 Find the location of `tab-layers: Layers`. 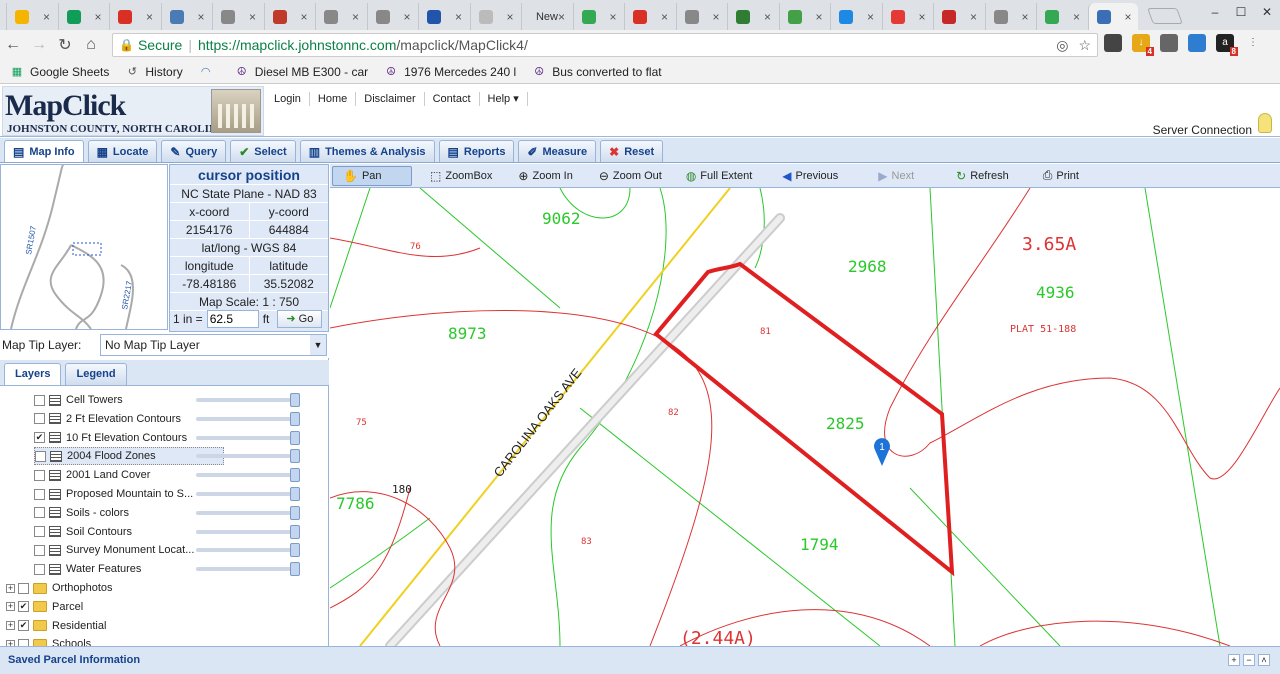

tab-layers: Layers is located at coordinates (33, 374).